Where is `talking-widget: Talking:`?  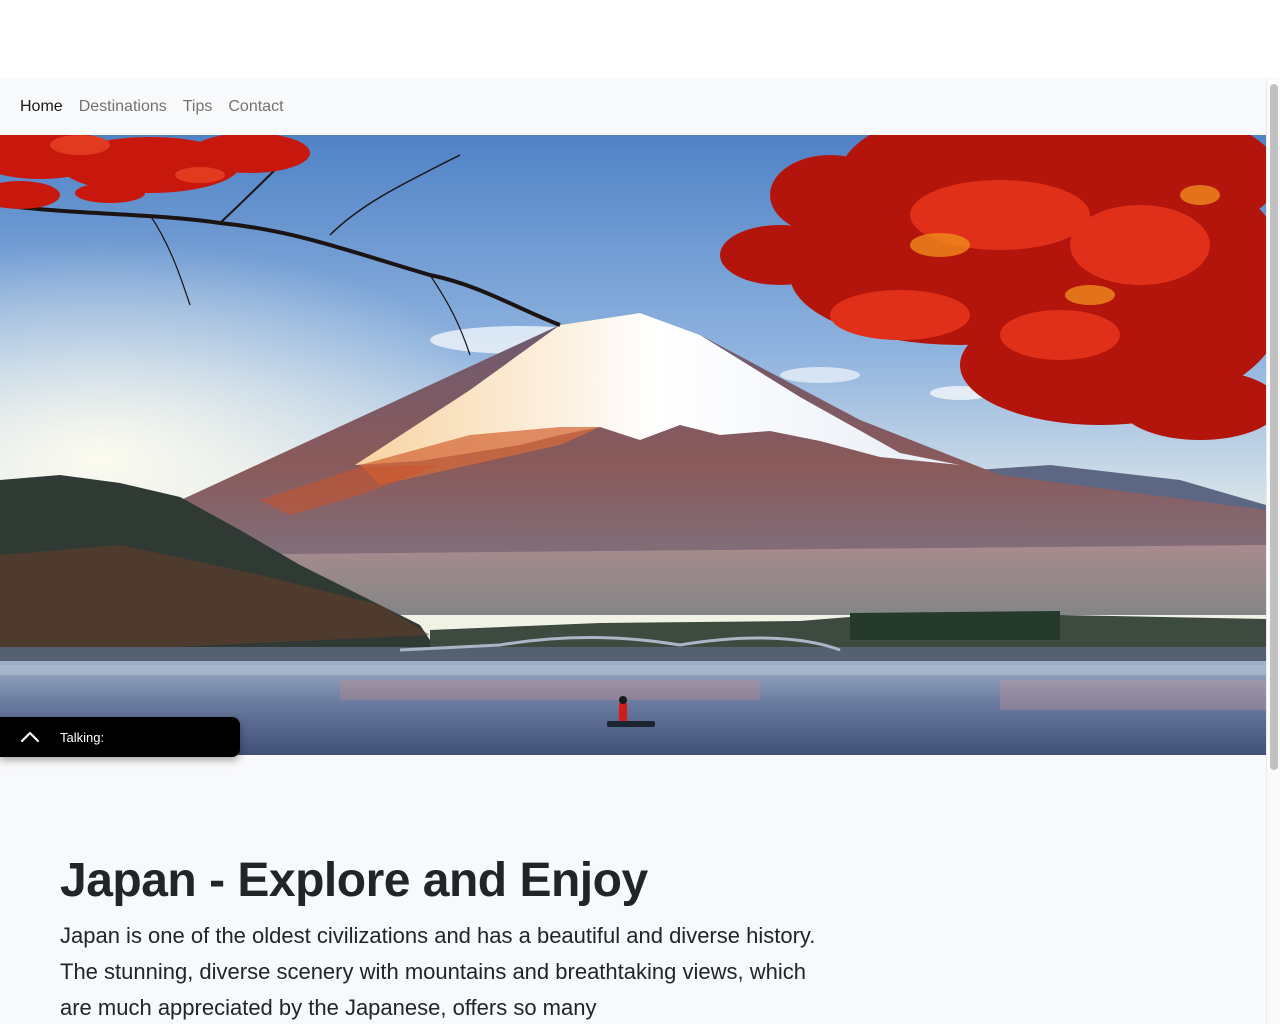
talking-widget: Talking: is located at coordinates (120, 737).